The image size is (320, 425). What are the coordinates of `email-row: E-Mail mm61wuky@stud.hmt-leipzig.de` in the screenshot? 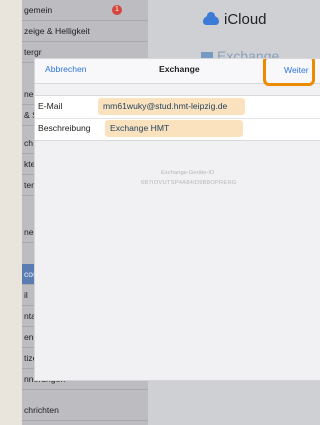 It's located at (177, 107).